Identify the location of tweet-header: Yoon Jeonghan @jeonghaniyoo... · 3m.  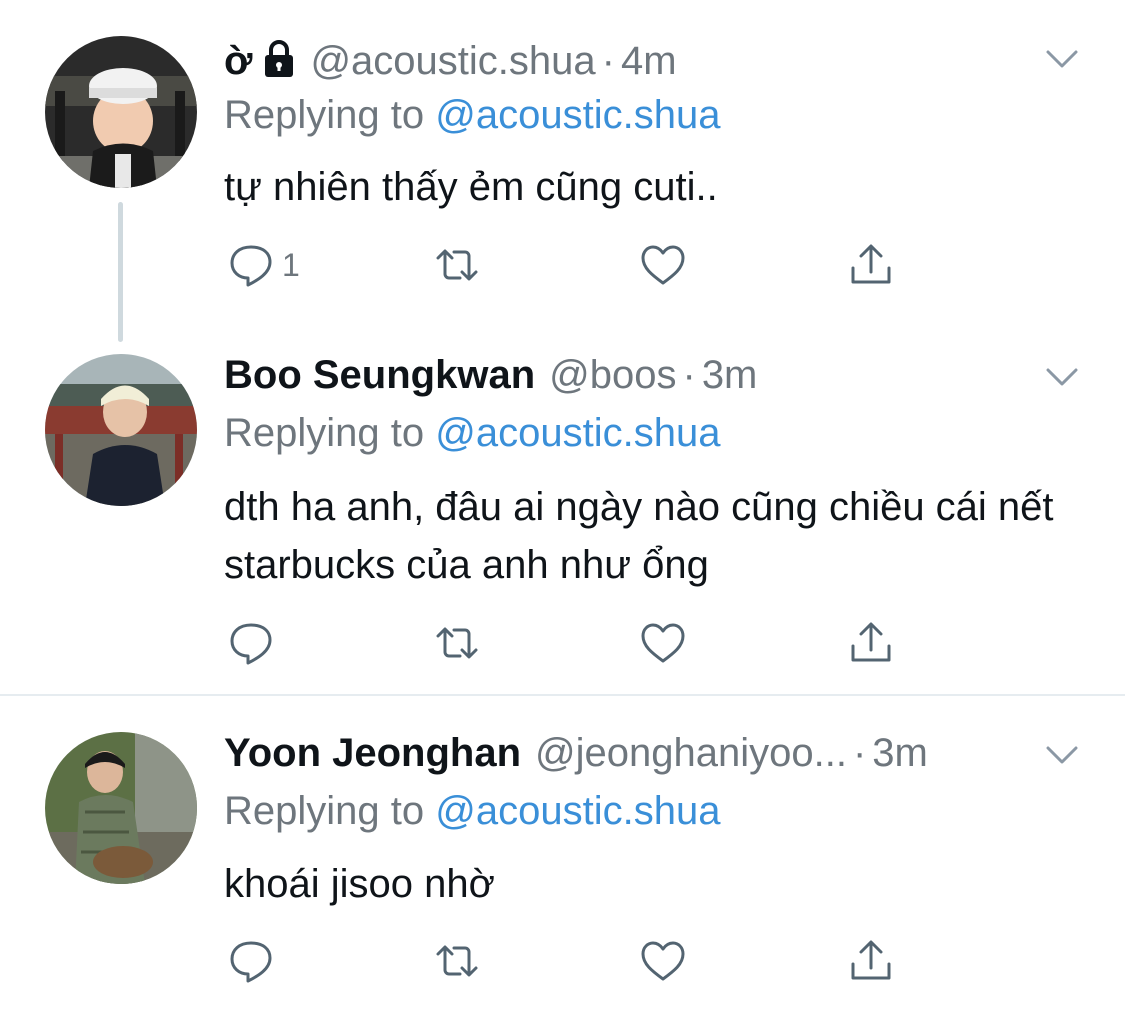
(576, 756).